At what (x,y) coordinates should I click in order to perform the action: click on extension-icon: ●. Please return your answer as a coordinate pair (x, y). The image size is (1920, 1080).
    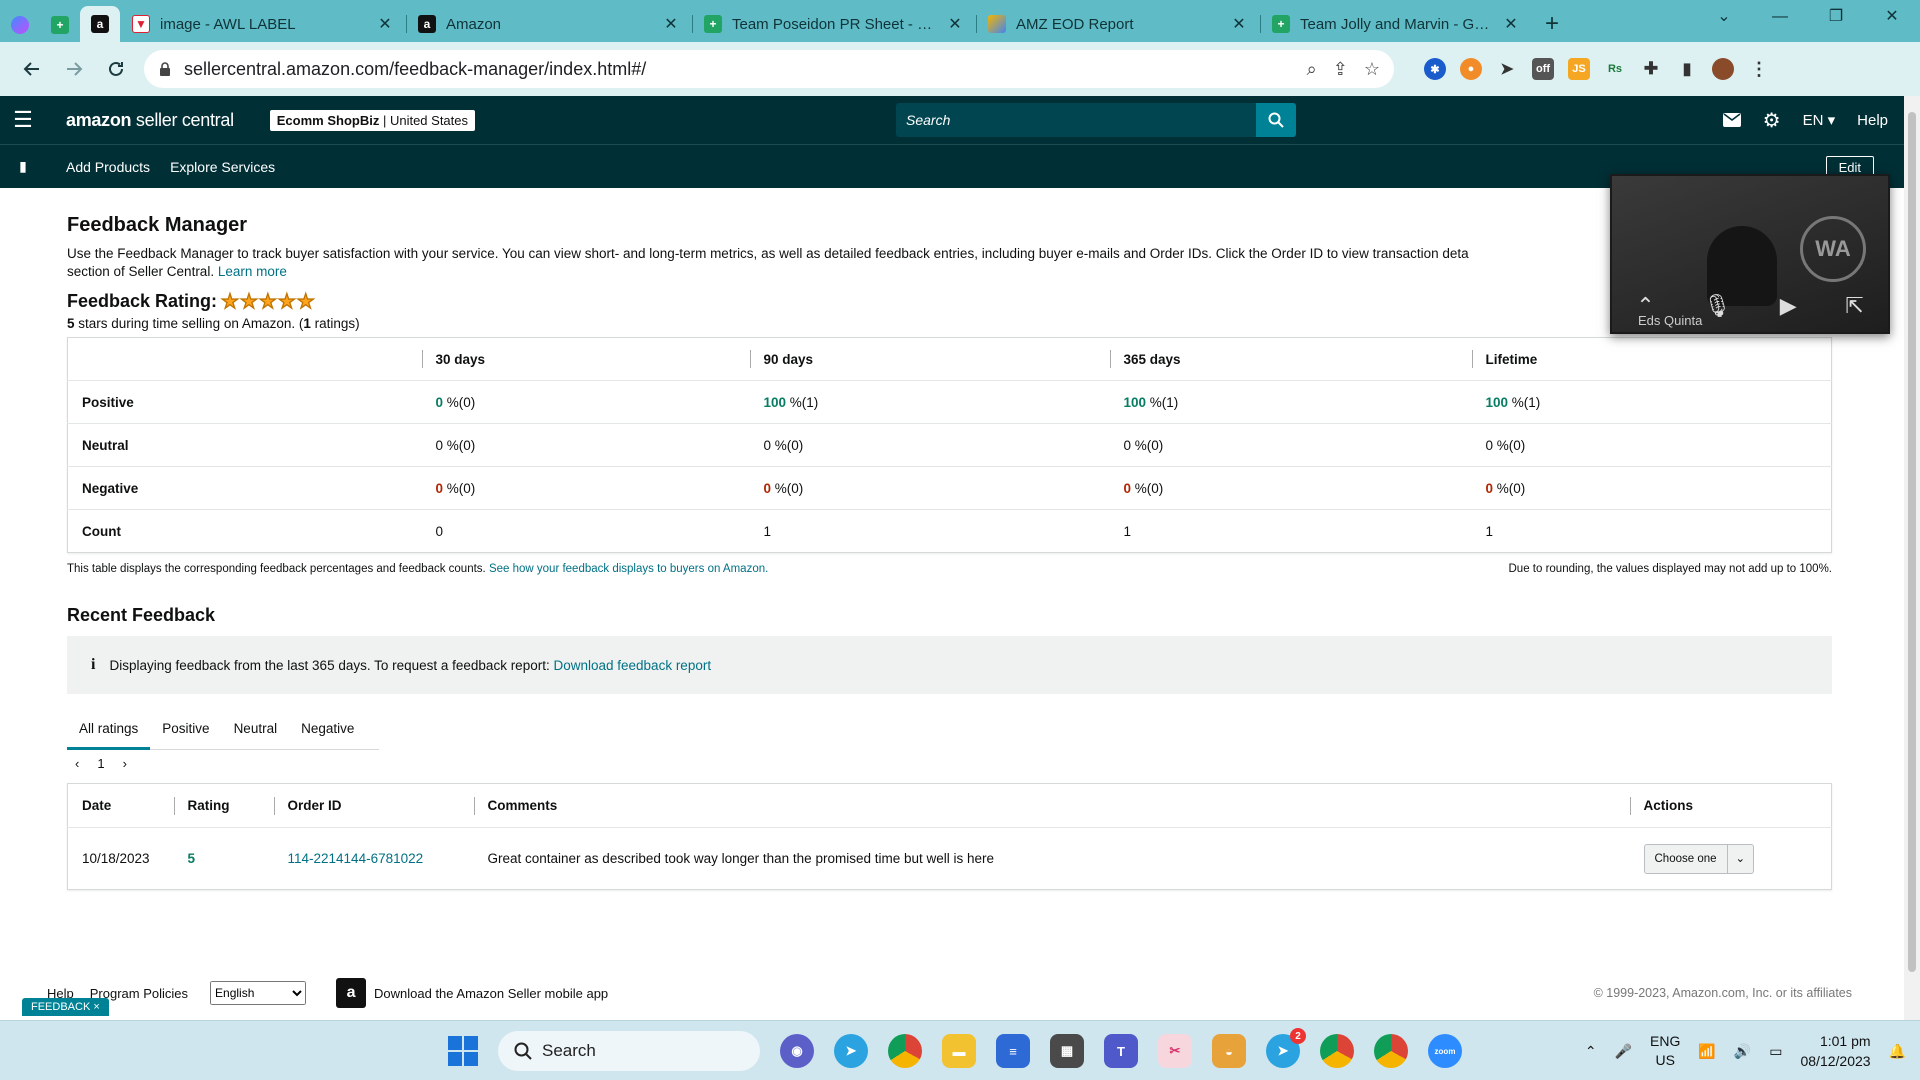
    Looking at the image, I should click on (1471, 69).